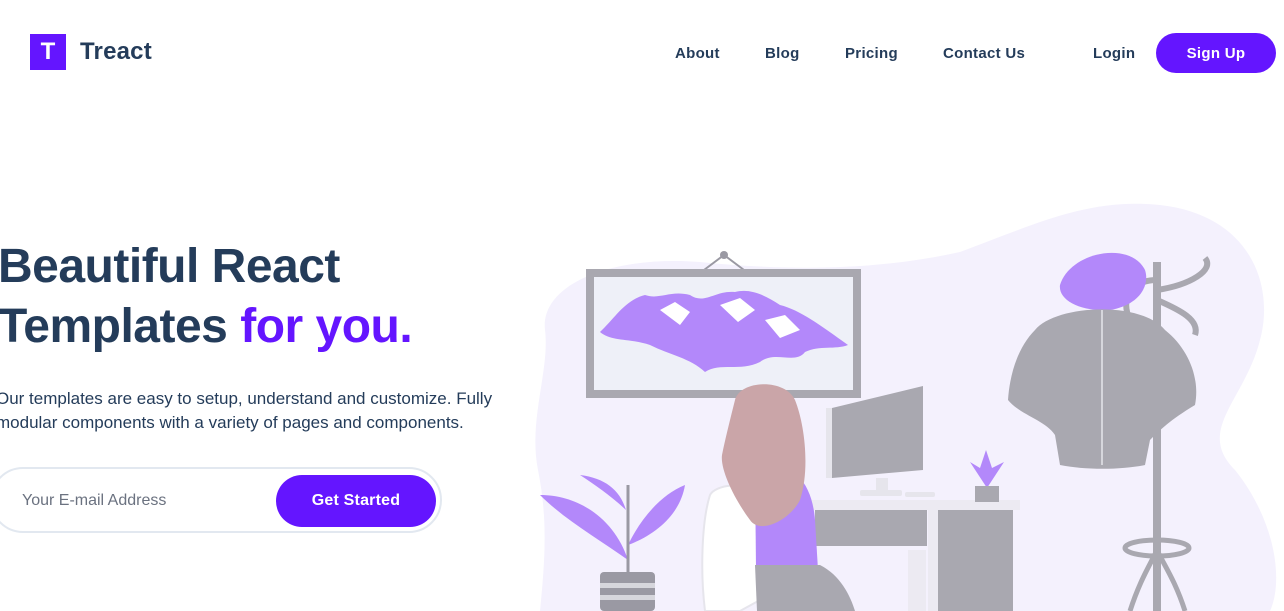  What do you see at coordinates (697, 53) in the screenshot?
I see `nav-link-about: About` at bounding box center [697, 53].